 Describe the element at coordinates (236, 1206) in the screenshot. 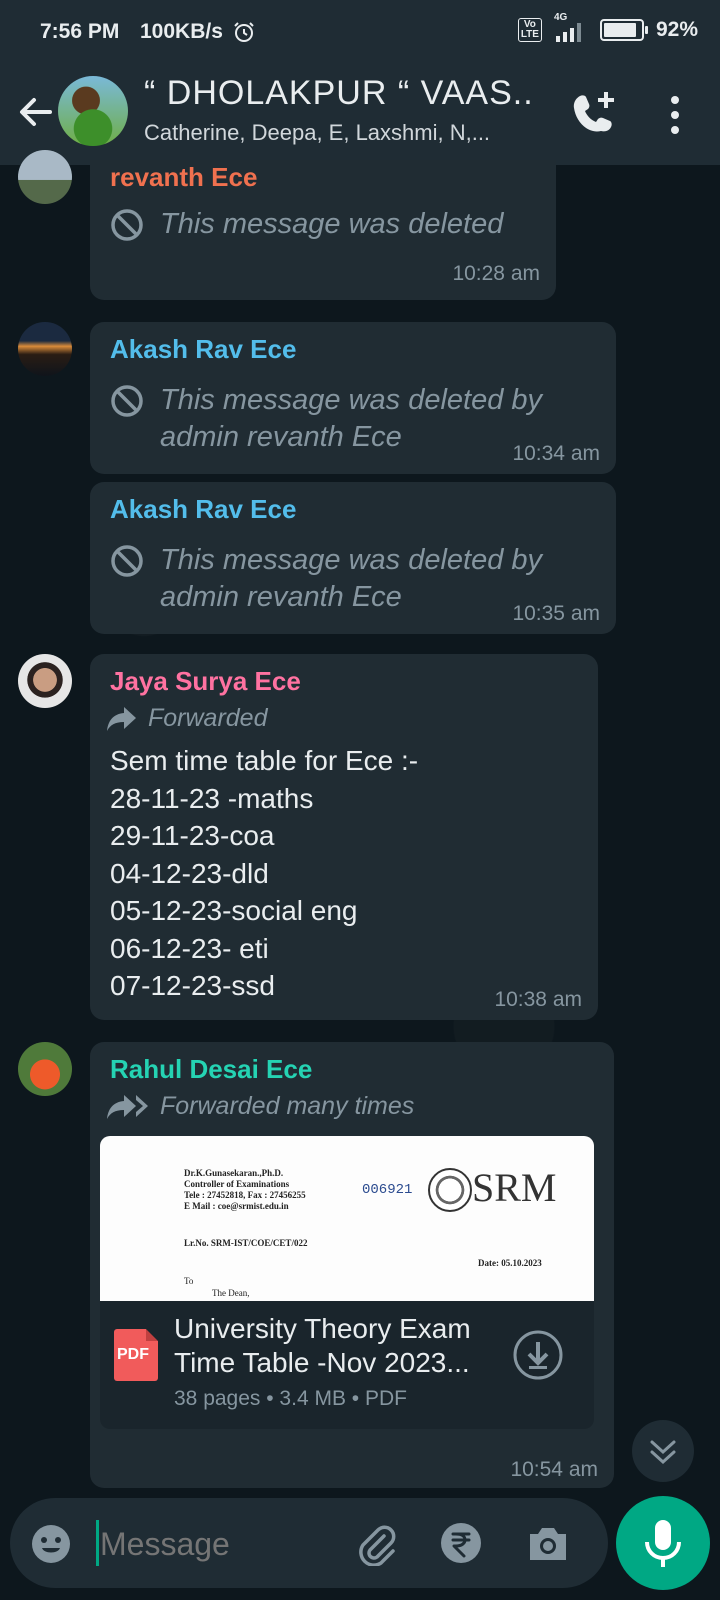

I see `preview-mail-line: E Mail : coe@srmist.edu.in` at that location.